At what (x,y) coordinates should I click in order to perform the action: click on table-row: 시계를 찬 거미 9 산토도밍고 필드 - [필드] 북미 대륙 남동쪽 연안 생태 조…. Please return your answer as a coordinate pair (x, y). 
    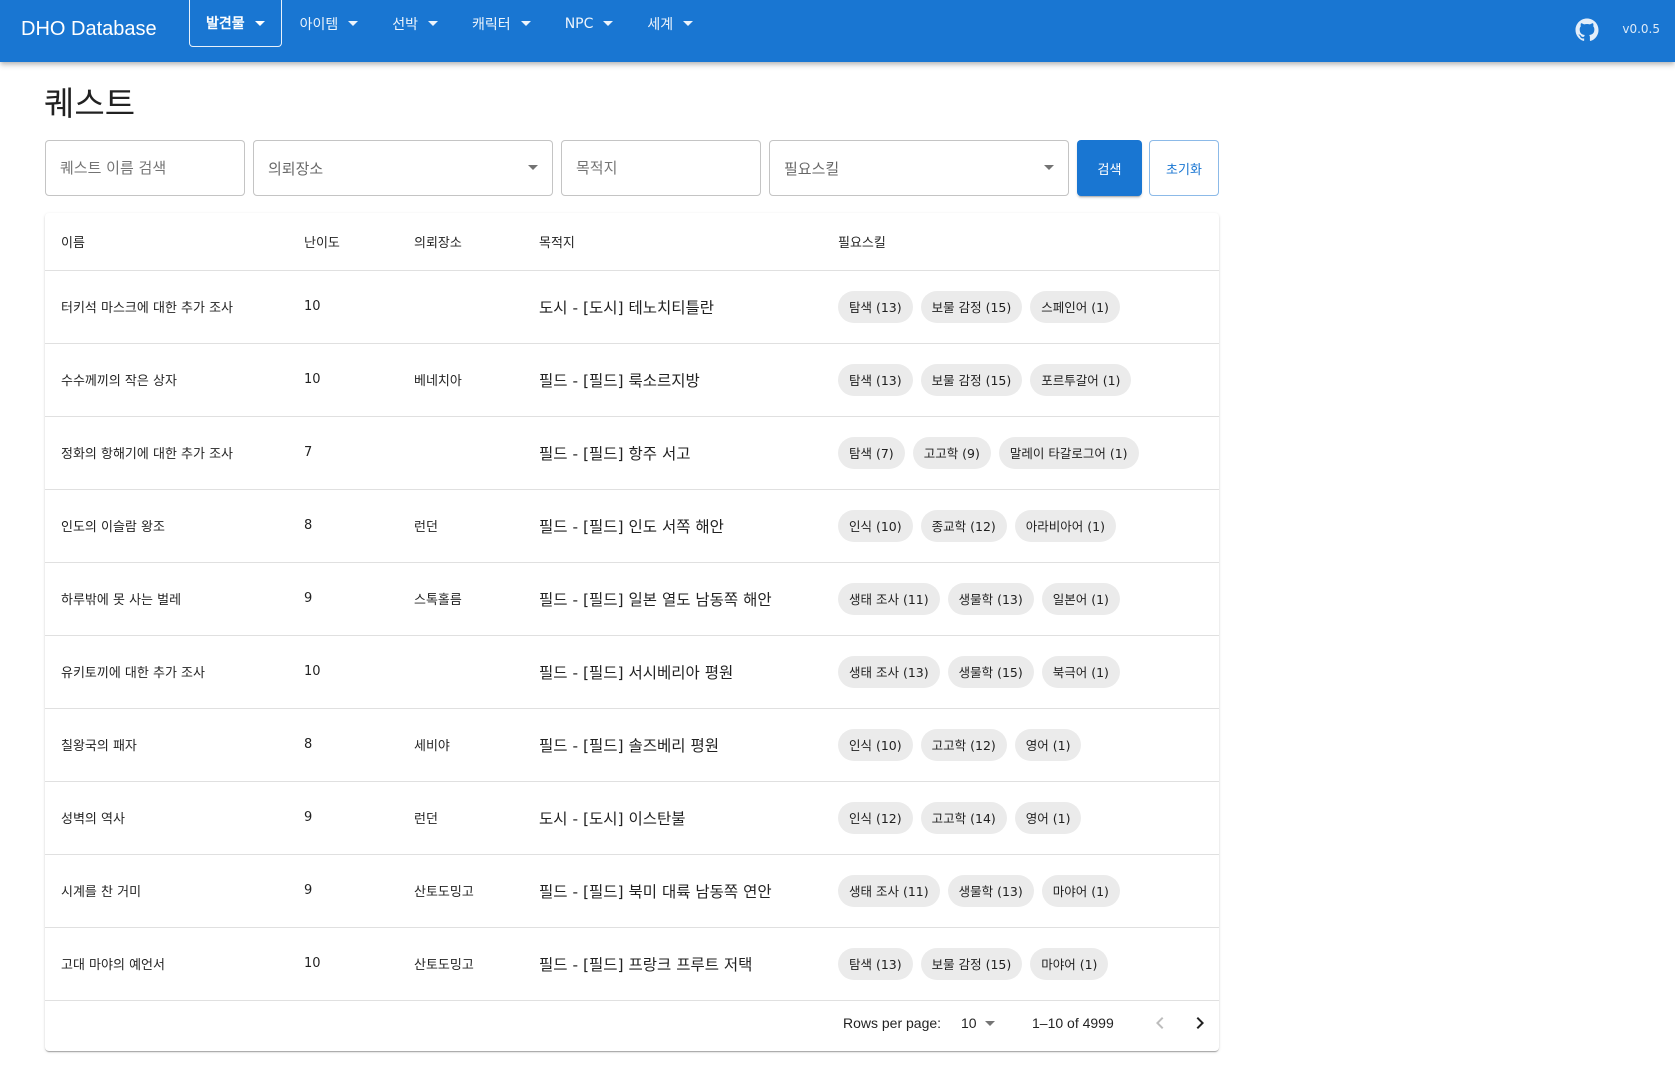
    Looking at the image, I should click on (632, 891).